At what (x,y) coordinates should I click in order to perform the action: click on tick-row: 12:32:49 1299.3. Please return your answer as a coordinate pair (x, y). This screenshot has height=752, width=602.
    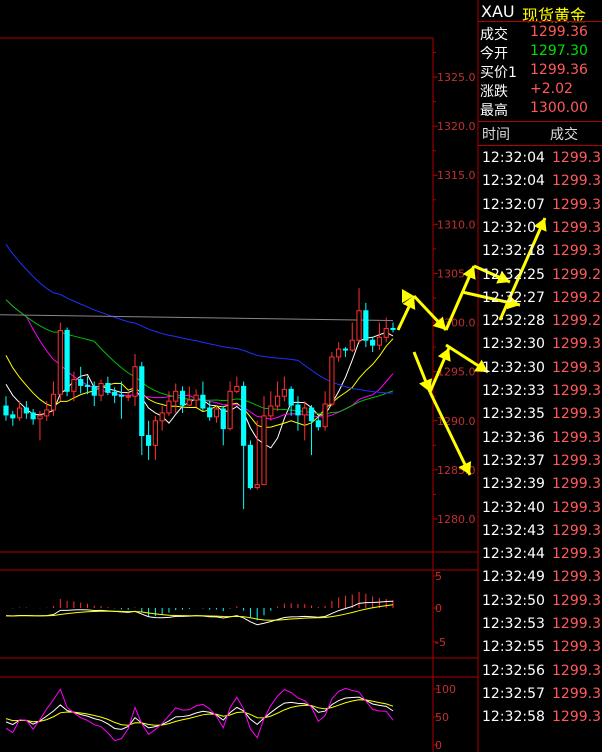
    Looking at the image, I should click on (540, 577).